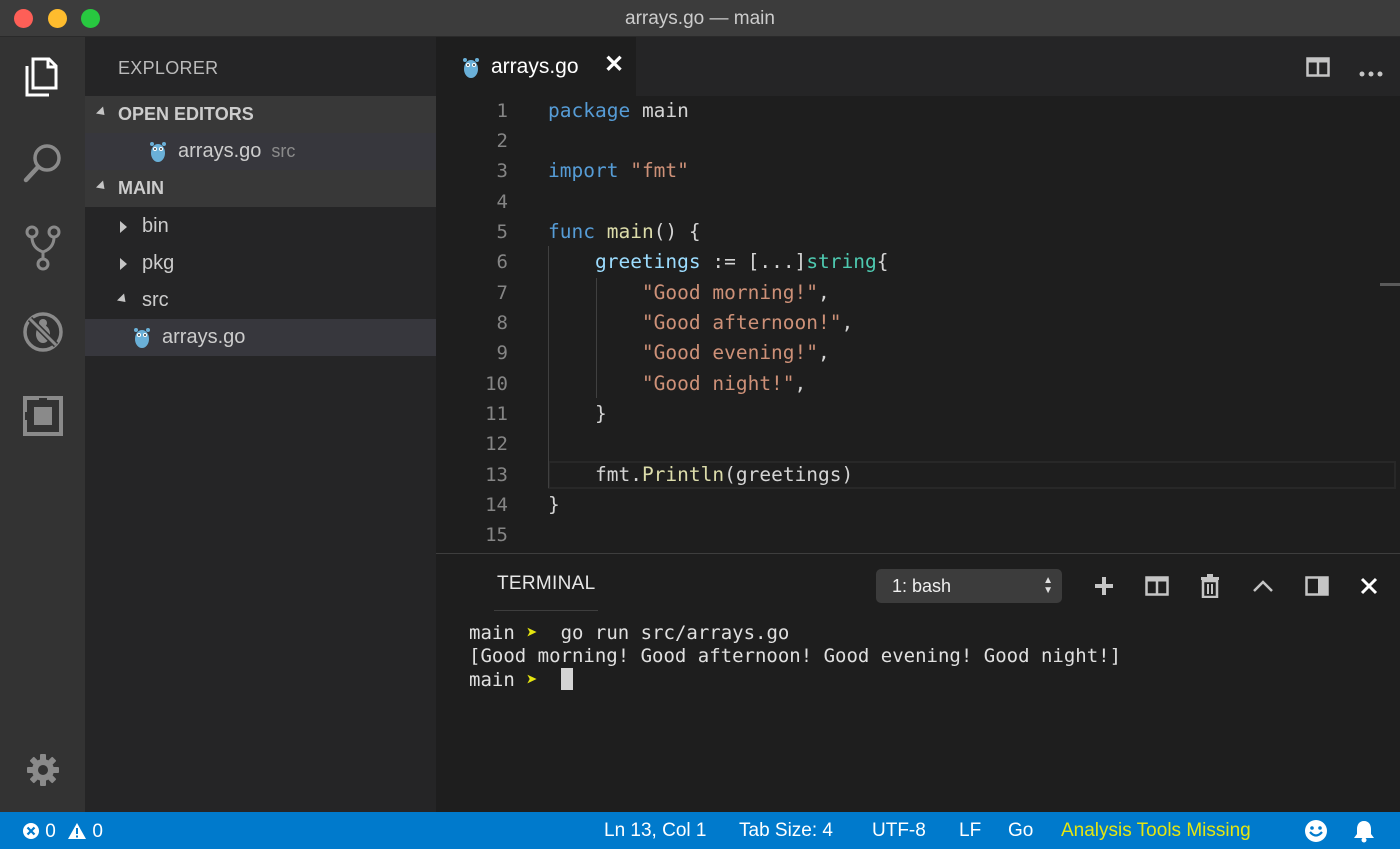  I want to click on warning-count: 0, so click(97, 831).